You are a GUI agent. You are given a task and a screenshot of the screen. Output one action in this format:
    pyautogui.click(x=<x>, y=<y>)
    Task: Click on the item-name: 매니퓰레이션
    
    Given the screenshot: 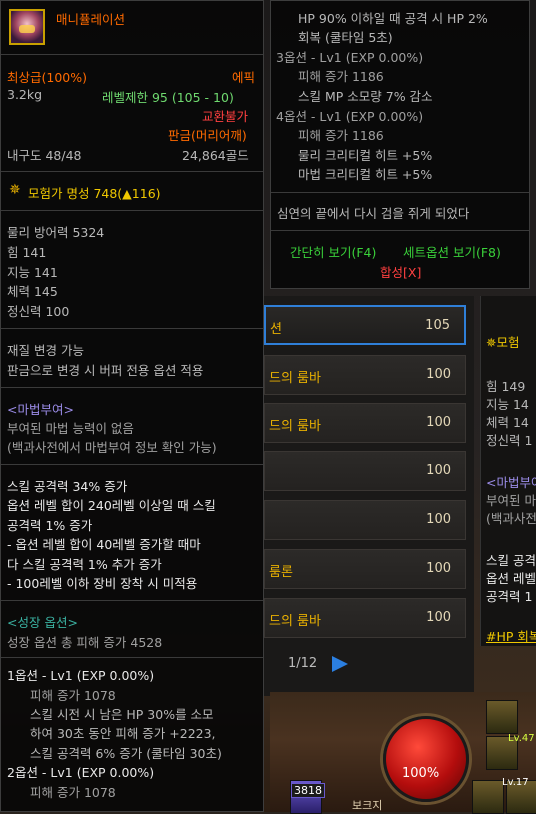 What is the action you would take?
    pyautogui.click(x=91, y=19)
    